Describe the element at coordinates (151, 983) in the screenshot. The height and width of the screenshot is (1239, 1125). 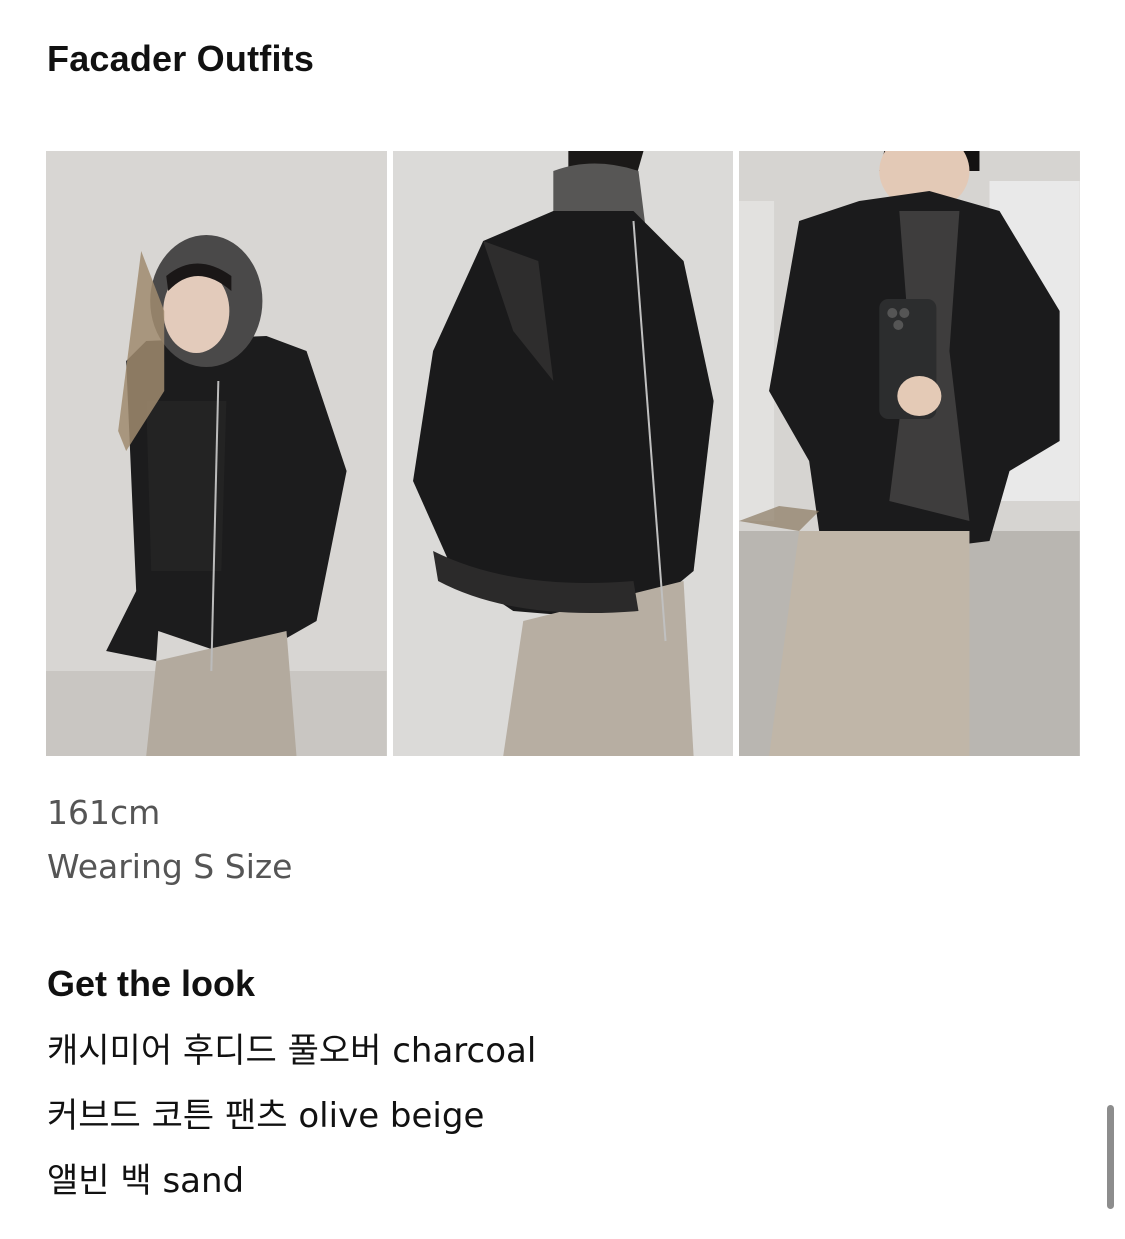
I see `get-the-look-title: Get the look` at that location.